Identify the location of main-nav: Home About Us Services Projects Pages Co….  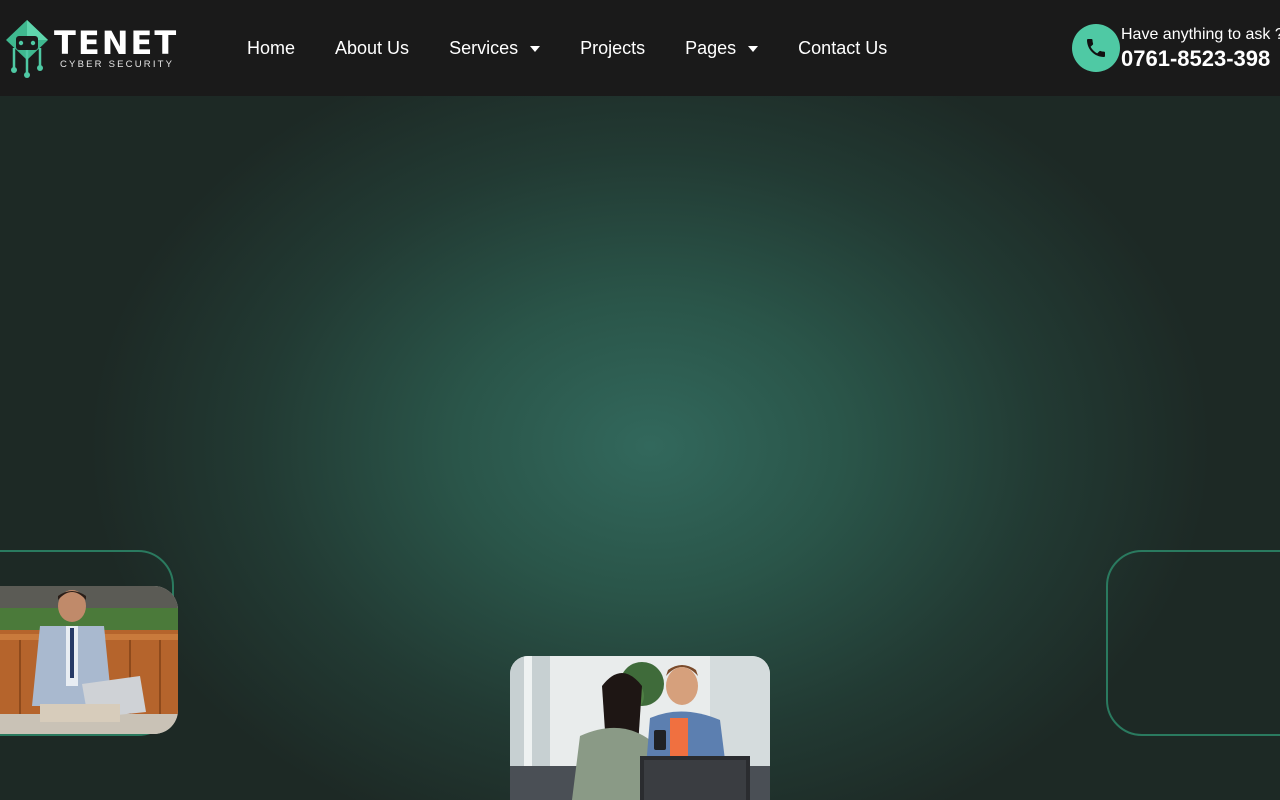
(587, 48).